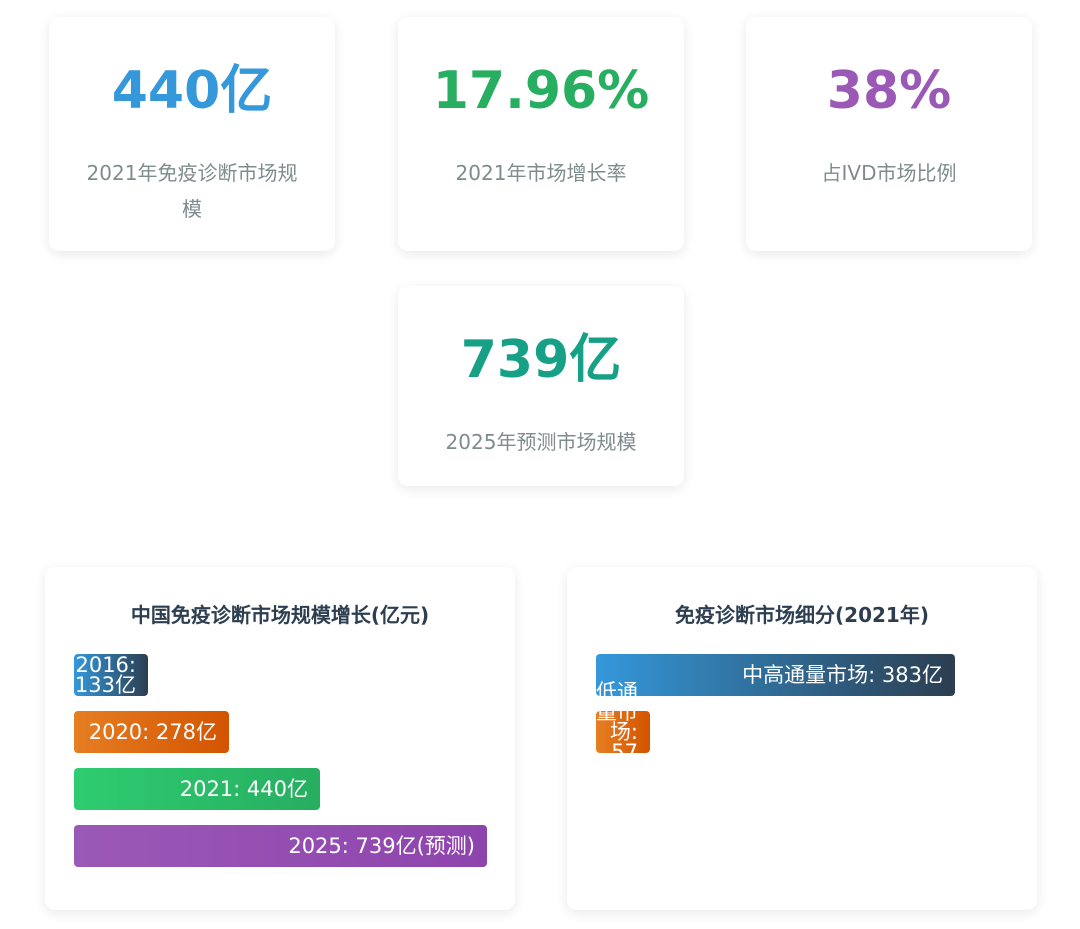  What do you see at coordinates (192, 134) in the screenshot?
I see `stat-card-market-size: 440亿 2021年免疫诊断市场规模` at bounding box center [192, 134].